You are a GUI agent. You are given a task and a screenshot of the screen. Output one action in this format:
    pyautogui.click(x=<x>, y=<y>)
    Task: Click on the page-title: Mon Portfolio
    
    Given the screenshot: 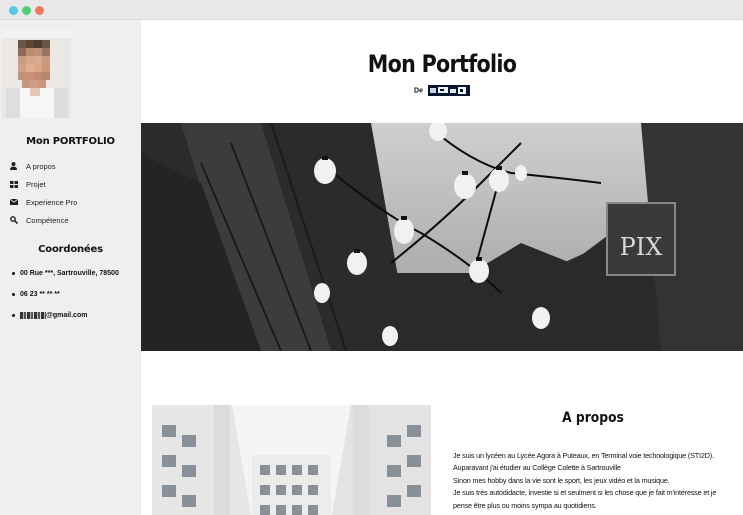 What is the action you would take?
    pyautogui.click(x=442, y=64)
    